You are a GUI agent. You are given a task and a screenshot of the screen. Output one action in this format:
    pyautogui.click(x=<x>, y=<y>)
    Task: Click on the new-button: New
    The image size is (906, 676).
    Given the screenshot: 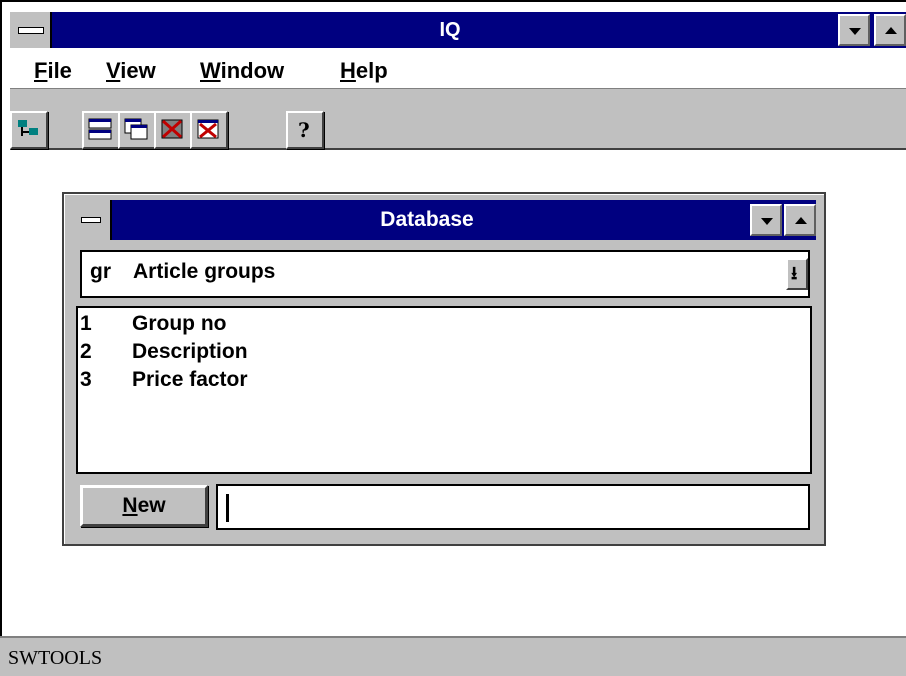 What is the action you would take?
    pyautogui.click(x=144, y=506)
    